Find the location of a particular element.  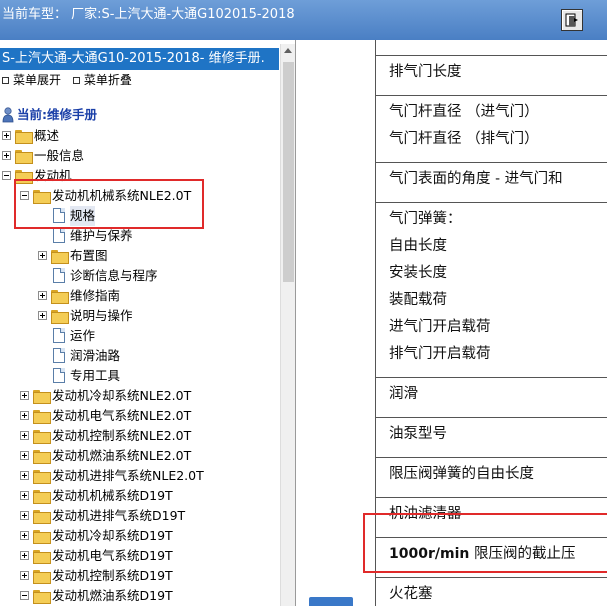

tree-item: 诊断信息与程序 is located at coordinates (139, 276).